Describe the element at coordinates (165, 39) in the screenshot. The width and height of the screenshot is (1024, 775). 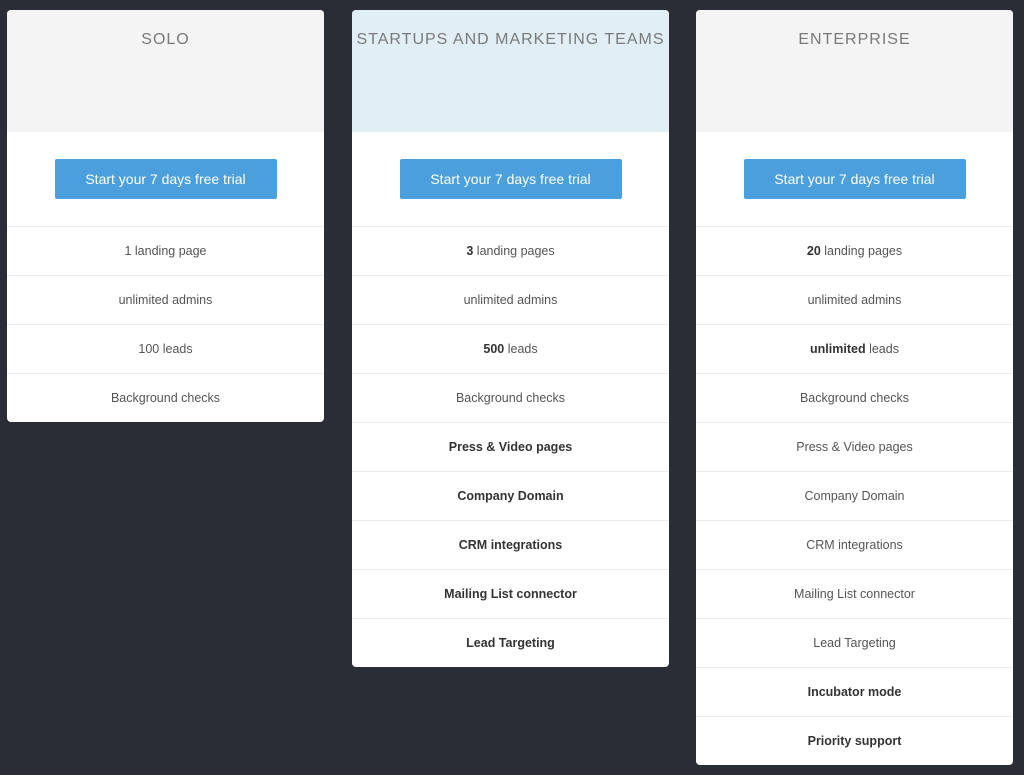
I see `plan-name: SOLO` at that location.